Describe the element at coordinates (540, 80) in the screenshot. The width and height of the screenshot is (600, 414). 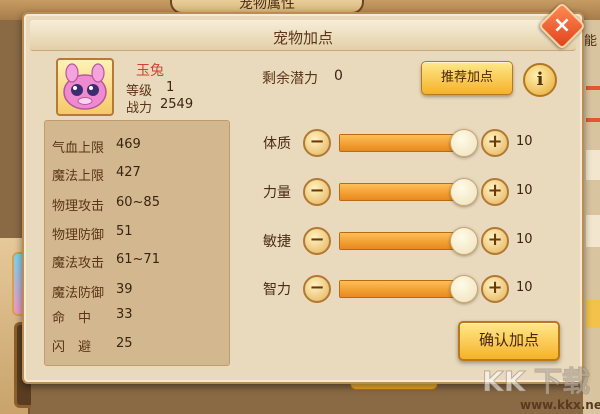
I see `info-icon: i` at that location.